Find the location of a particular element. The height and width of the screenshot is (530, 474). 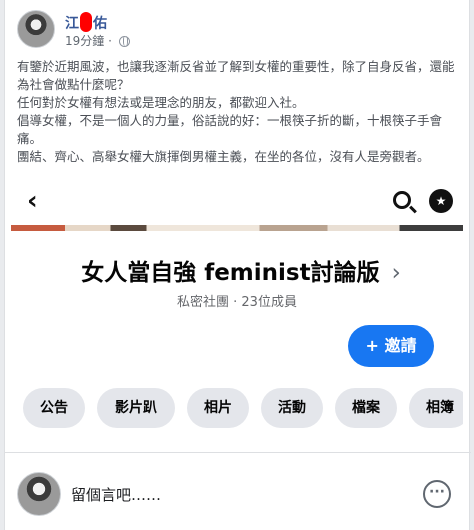

tab-announcements: 公告 is located at coordinates (54, 408).